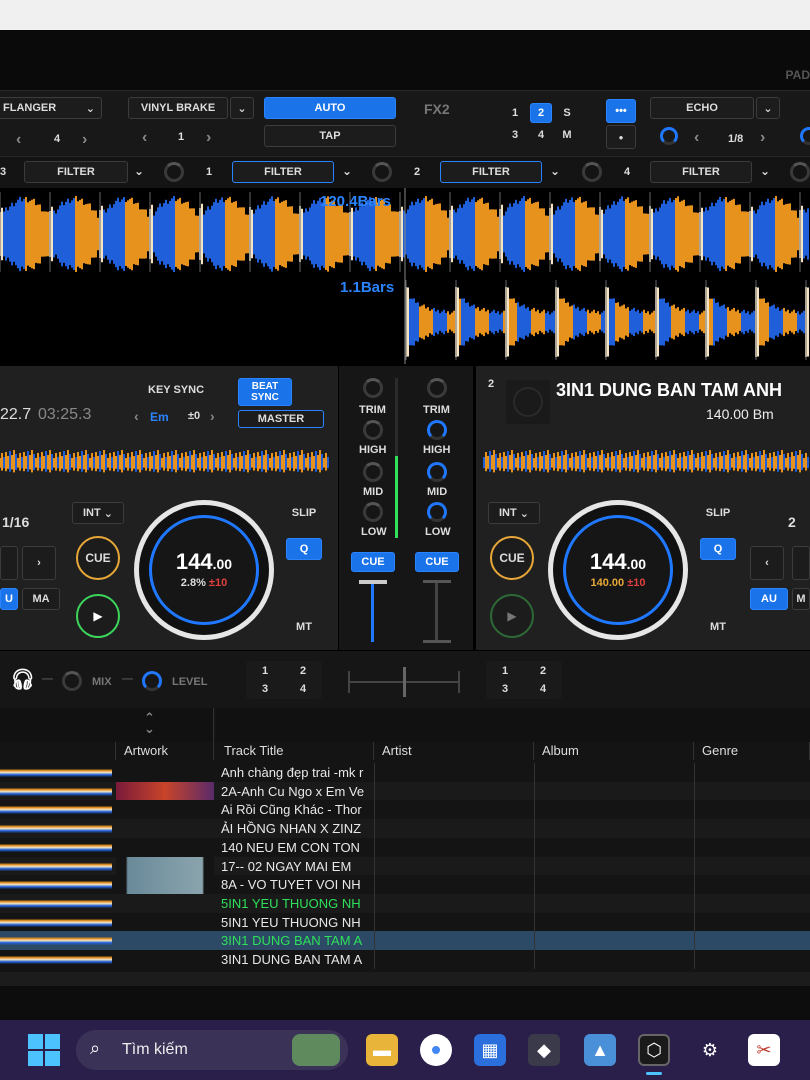 The width and height of the screenshot is (810, 1080). I want to click on table-row: 17-- 02 NGAY MAI EM, so click(405, 866).